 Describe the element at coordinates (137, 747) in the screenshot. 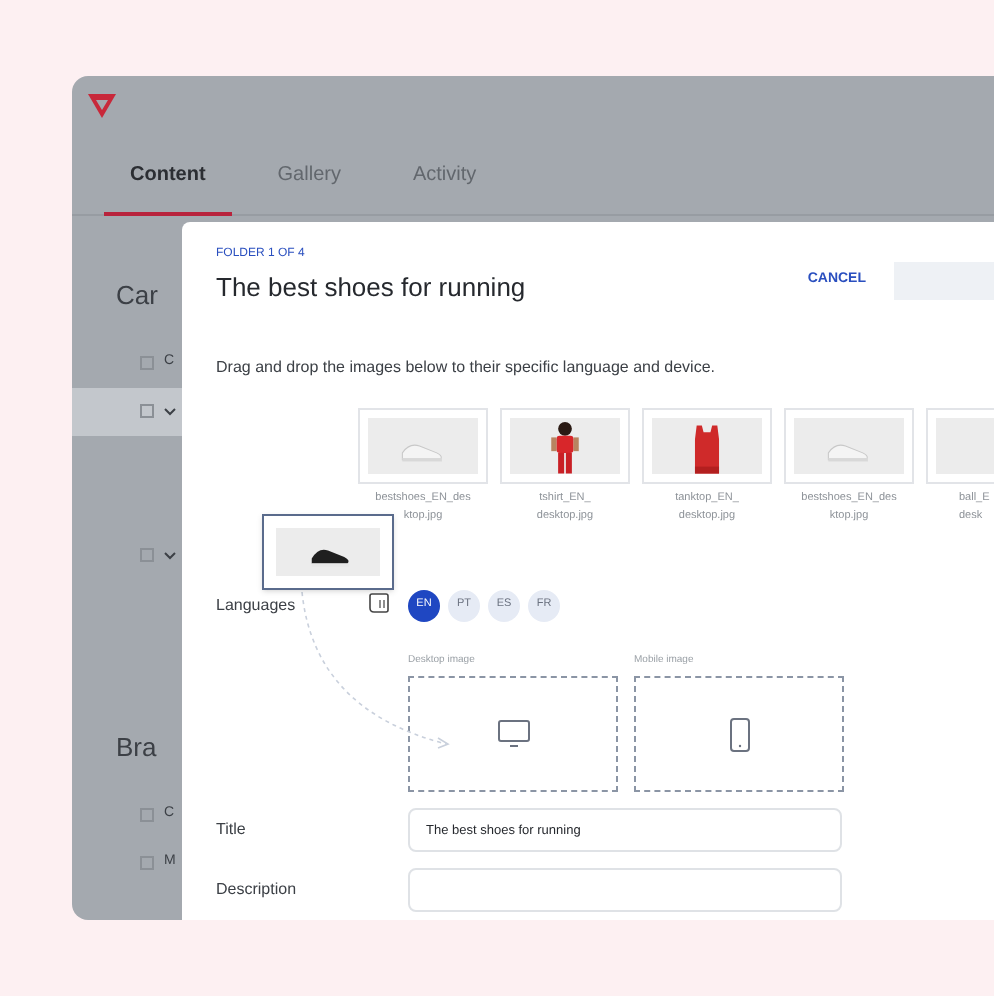

I see `section-title: Bra` at that location.